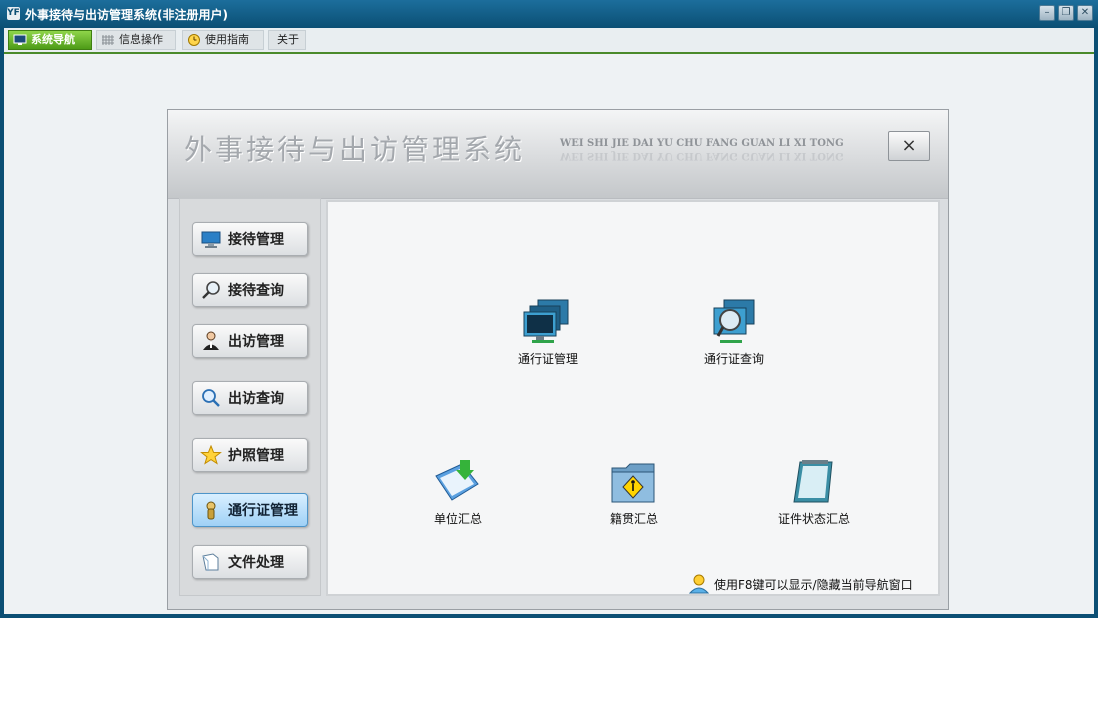  I want to click on item-label: 通行证查询, so click(733, 359).